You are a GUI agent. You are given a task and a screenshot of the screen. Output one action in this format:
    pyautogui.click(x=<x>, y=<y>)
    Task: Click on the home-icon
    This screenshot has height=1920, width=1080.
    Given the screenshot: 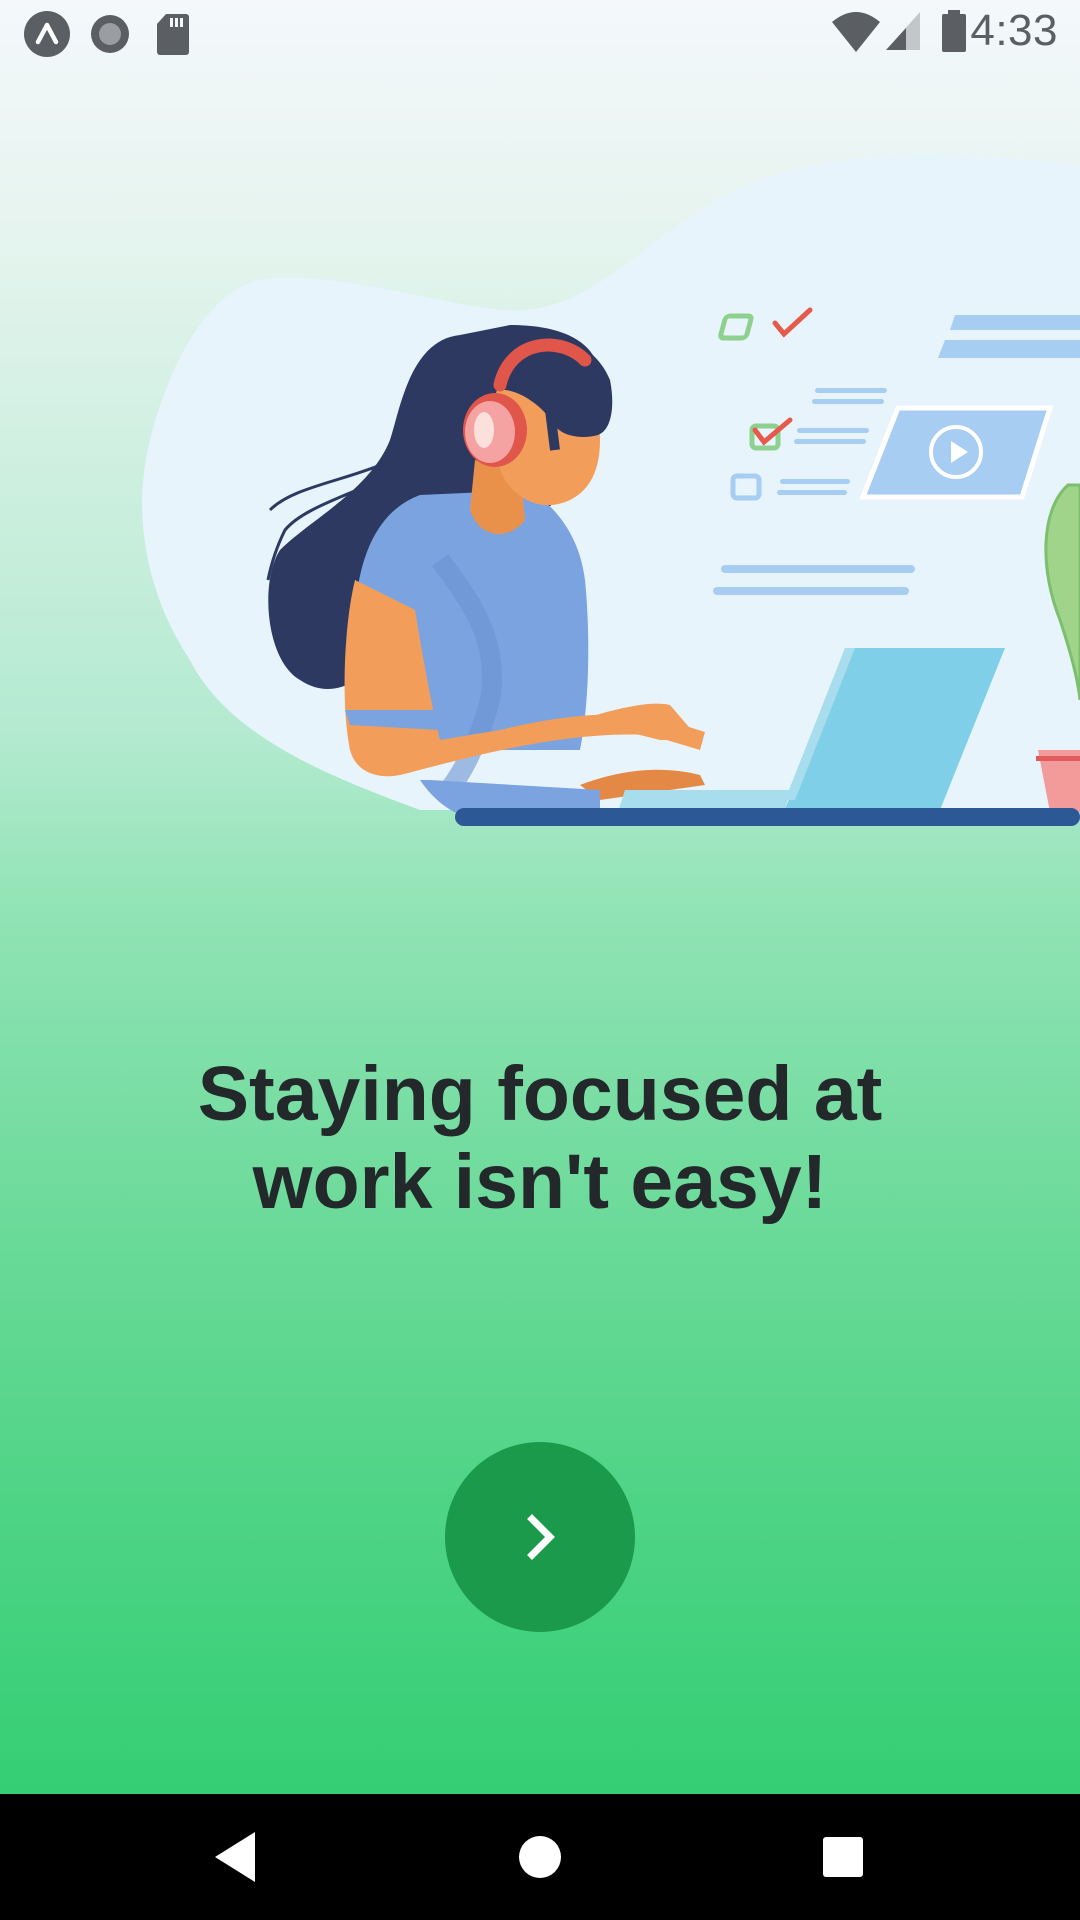 What is the action you would take?
    pyautogui.click(x=540, y=1857)
    